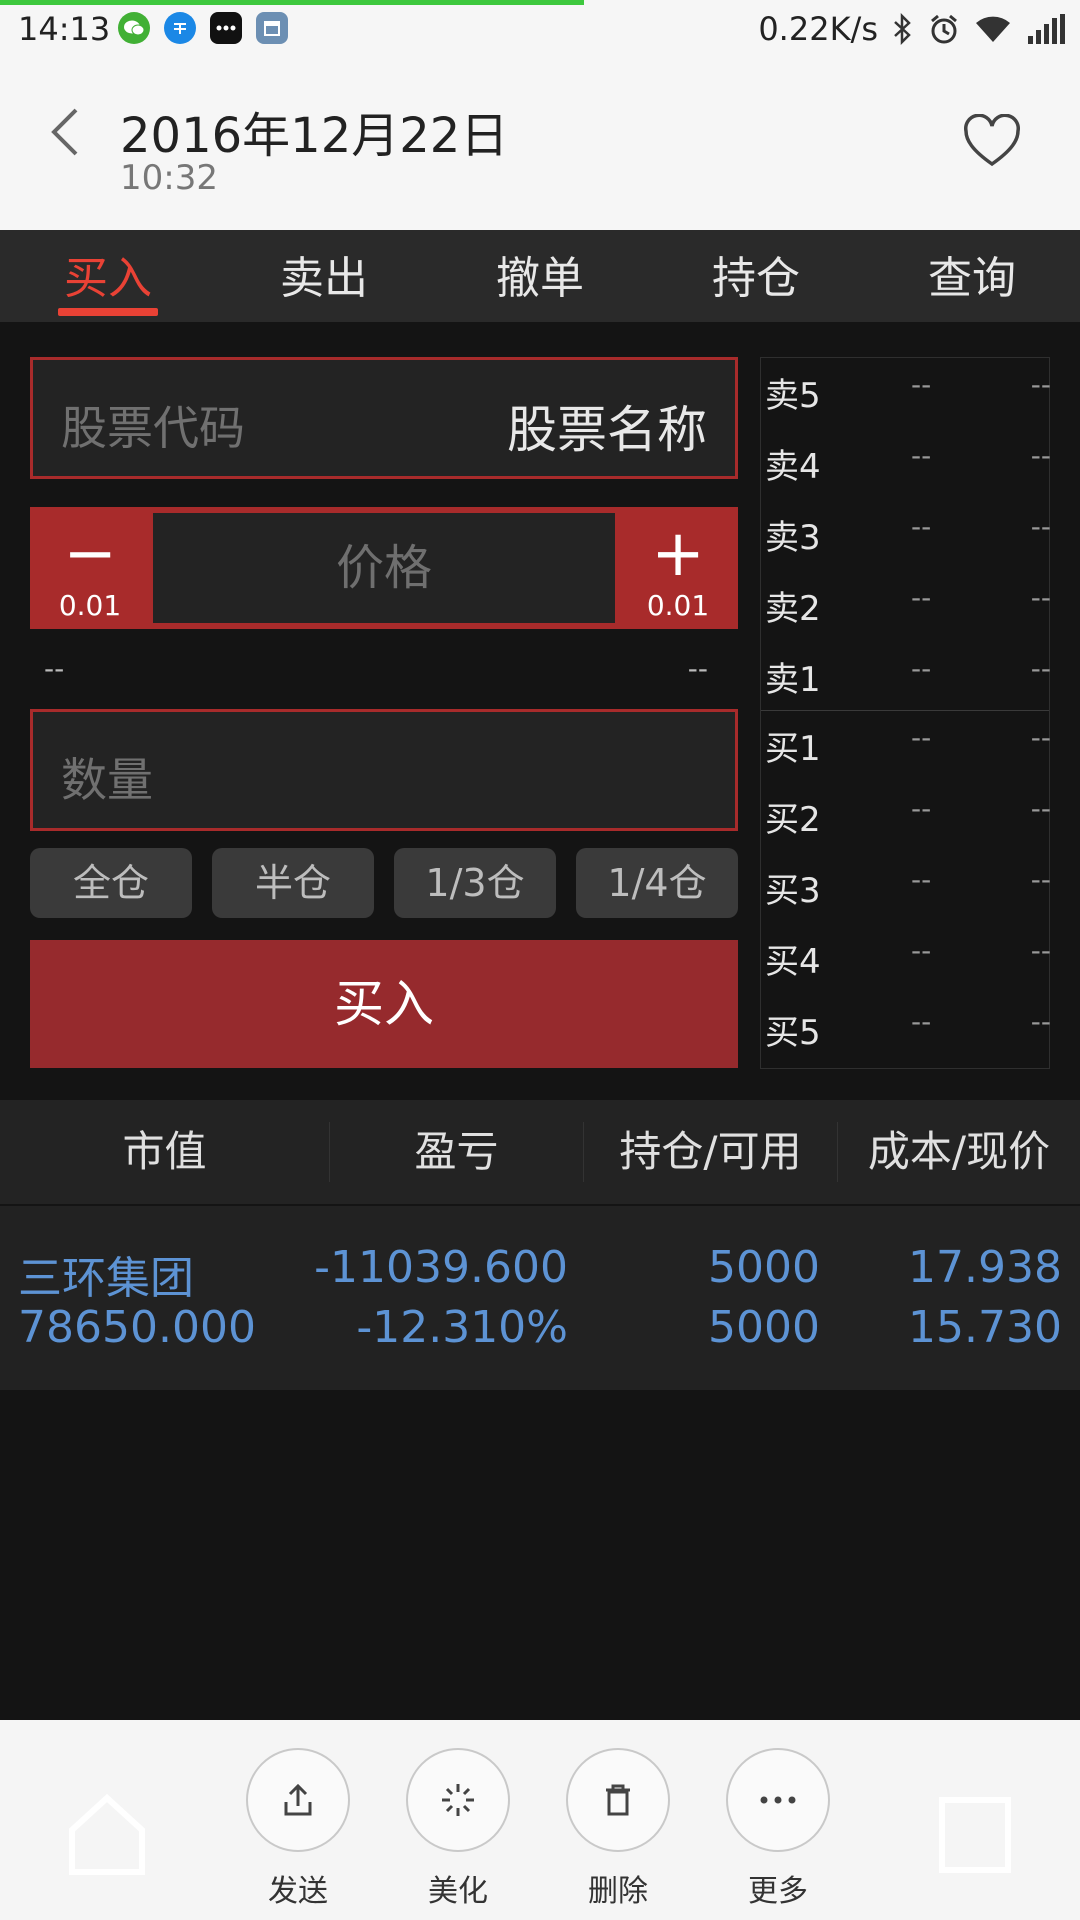 Image resolution: width=1080 pixels, height=1920 pixels. Describe the element at coordinates (107, 780) in the screenshot. I see `quantity-placeholder: 数量` at that location.